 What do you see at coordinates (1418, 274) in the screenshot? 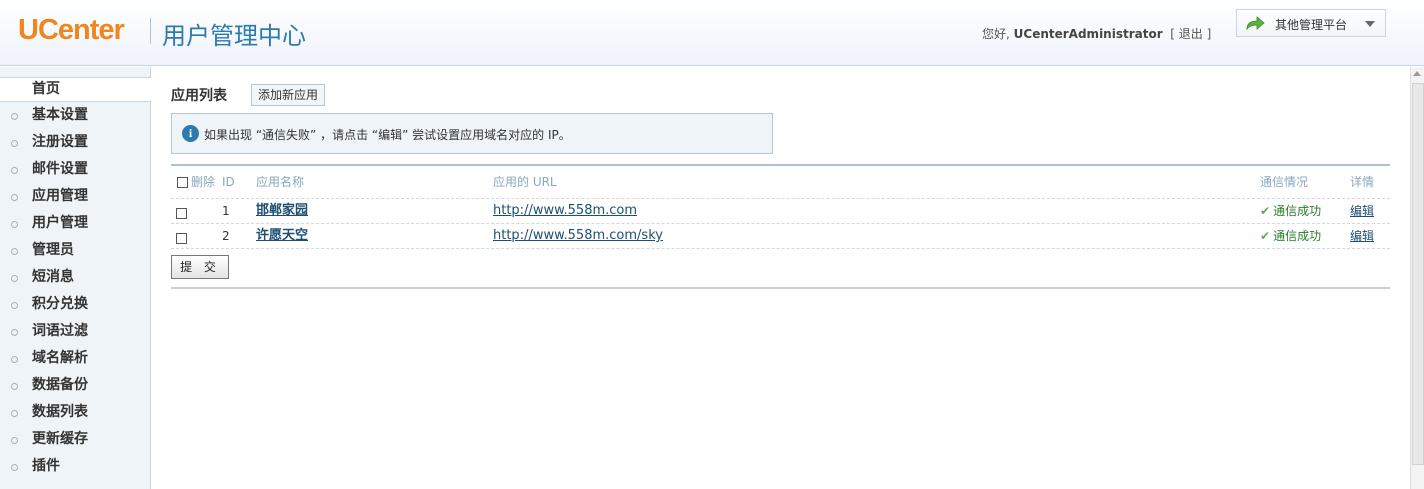
I see `scrollbar-thumb` at bounding box center [1418, 274].